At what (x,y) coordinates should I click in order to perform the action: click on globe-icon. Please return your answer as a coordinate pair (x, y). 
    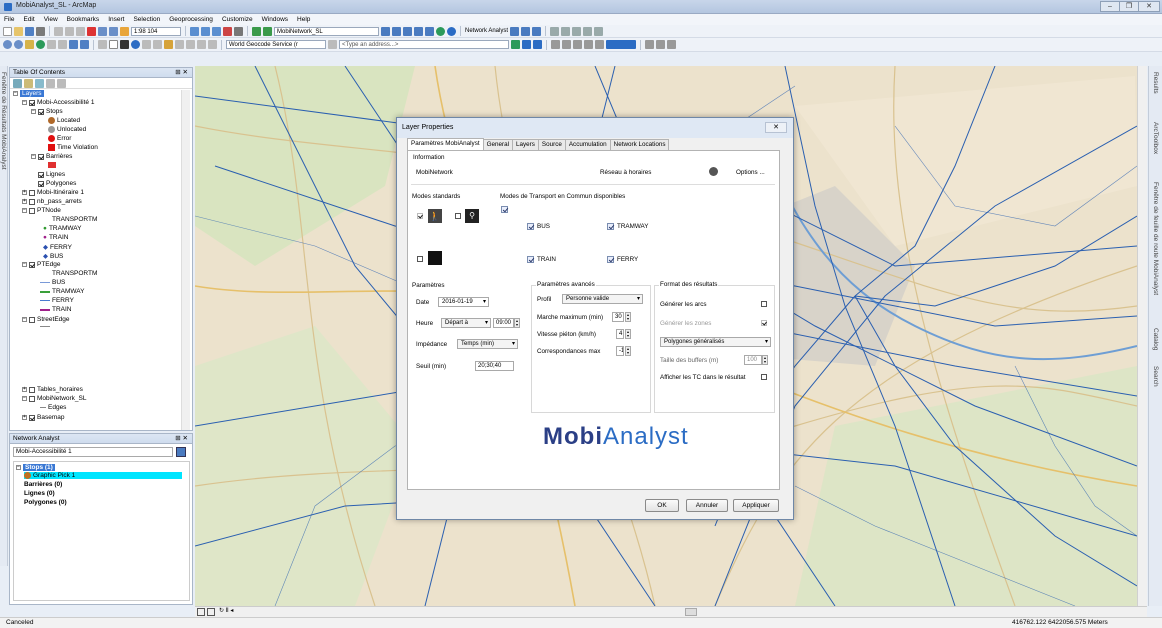
    Looking at the image, I should click on (440, 31).